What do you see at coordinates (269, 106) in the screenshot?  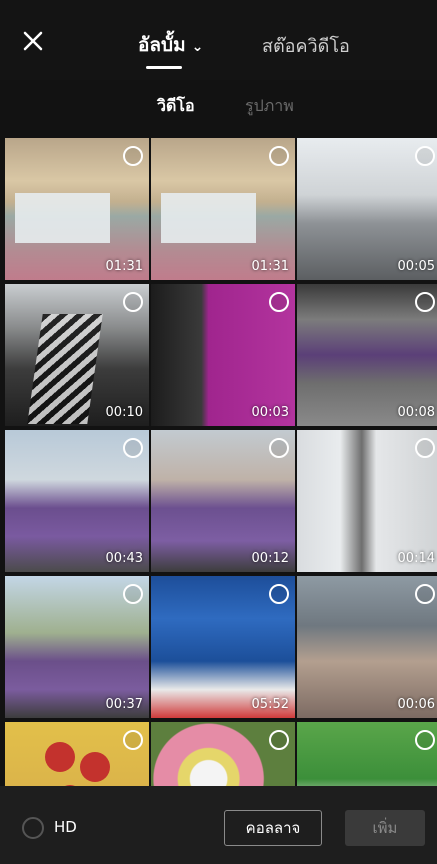 I see `filter-photo: รูปภาพ` at bounding box center [269, 106].